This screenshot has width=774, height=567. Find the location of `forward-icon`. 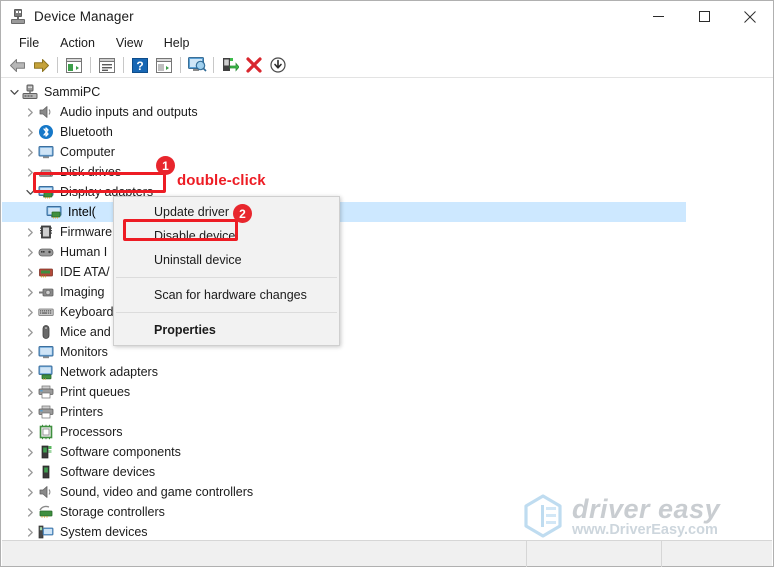

forward-icon is located at coordinates (41, 65).